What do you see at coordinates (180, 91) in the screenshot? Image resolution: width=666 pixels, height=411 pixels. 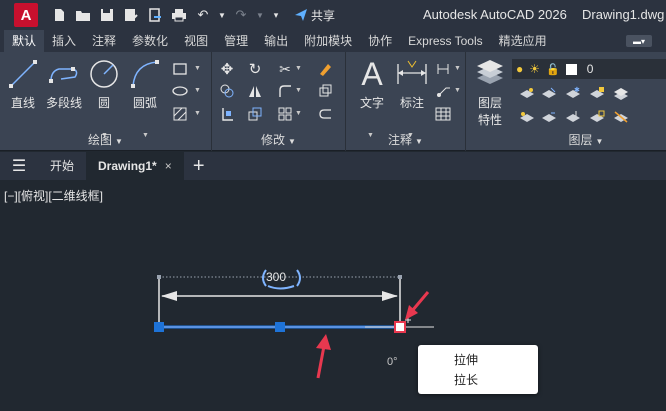 I see `ellipse-icon` at bounding box center [180, 91].